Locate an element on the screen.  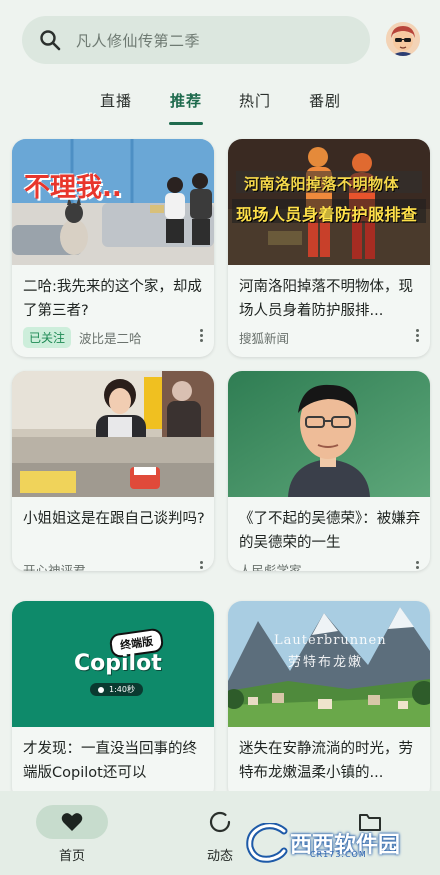
nav-home: 首页 is located at coordinates (72, 834).